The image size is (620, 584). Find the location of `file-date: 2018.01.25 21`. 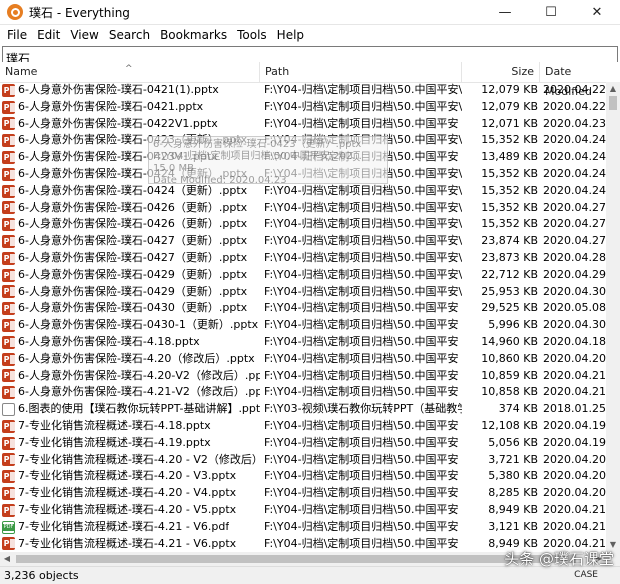

file-date: 2018.01.25 21 is located at coordinates (574, 409).